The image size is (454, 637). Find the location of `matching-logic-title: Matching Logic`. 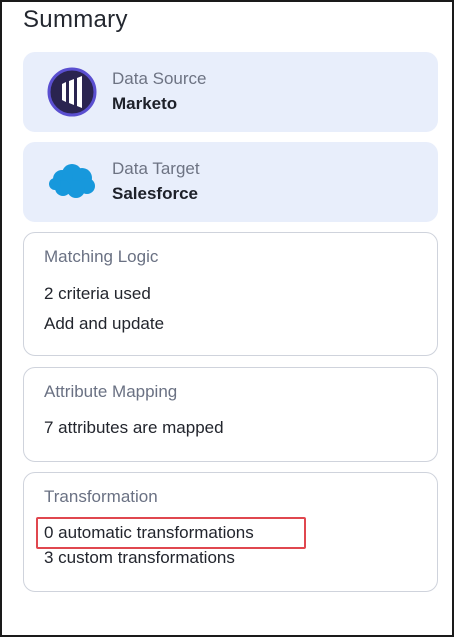

matching-logic-title: Matching Logic is located at coordinates (101, 256).